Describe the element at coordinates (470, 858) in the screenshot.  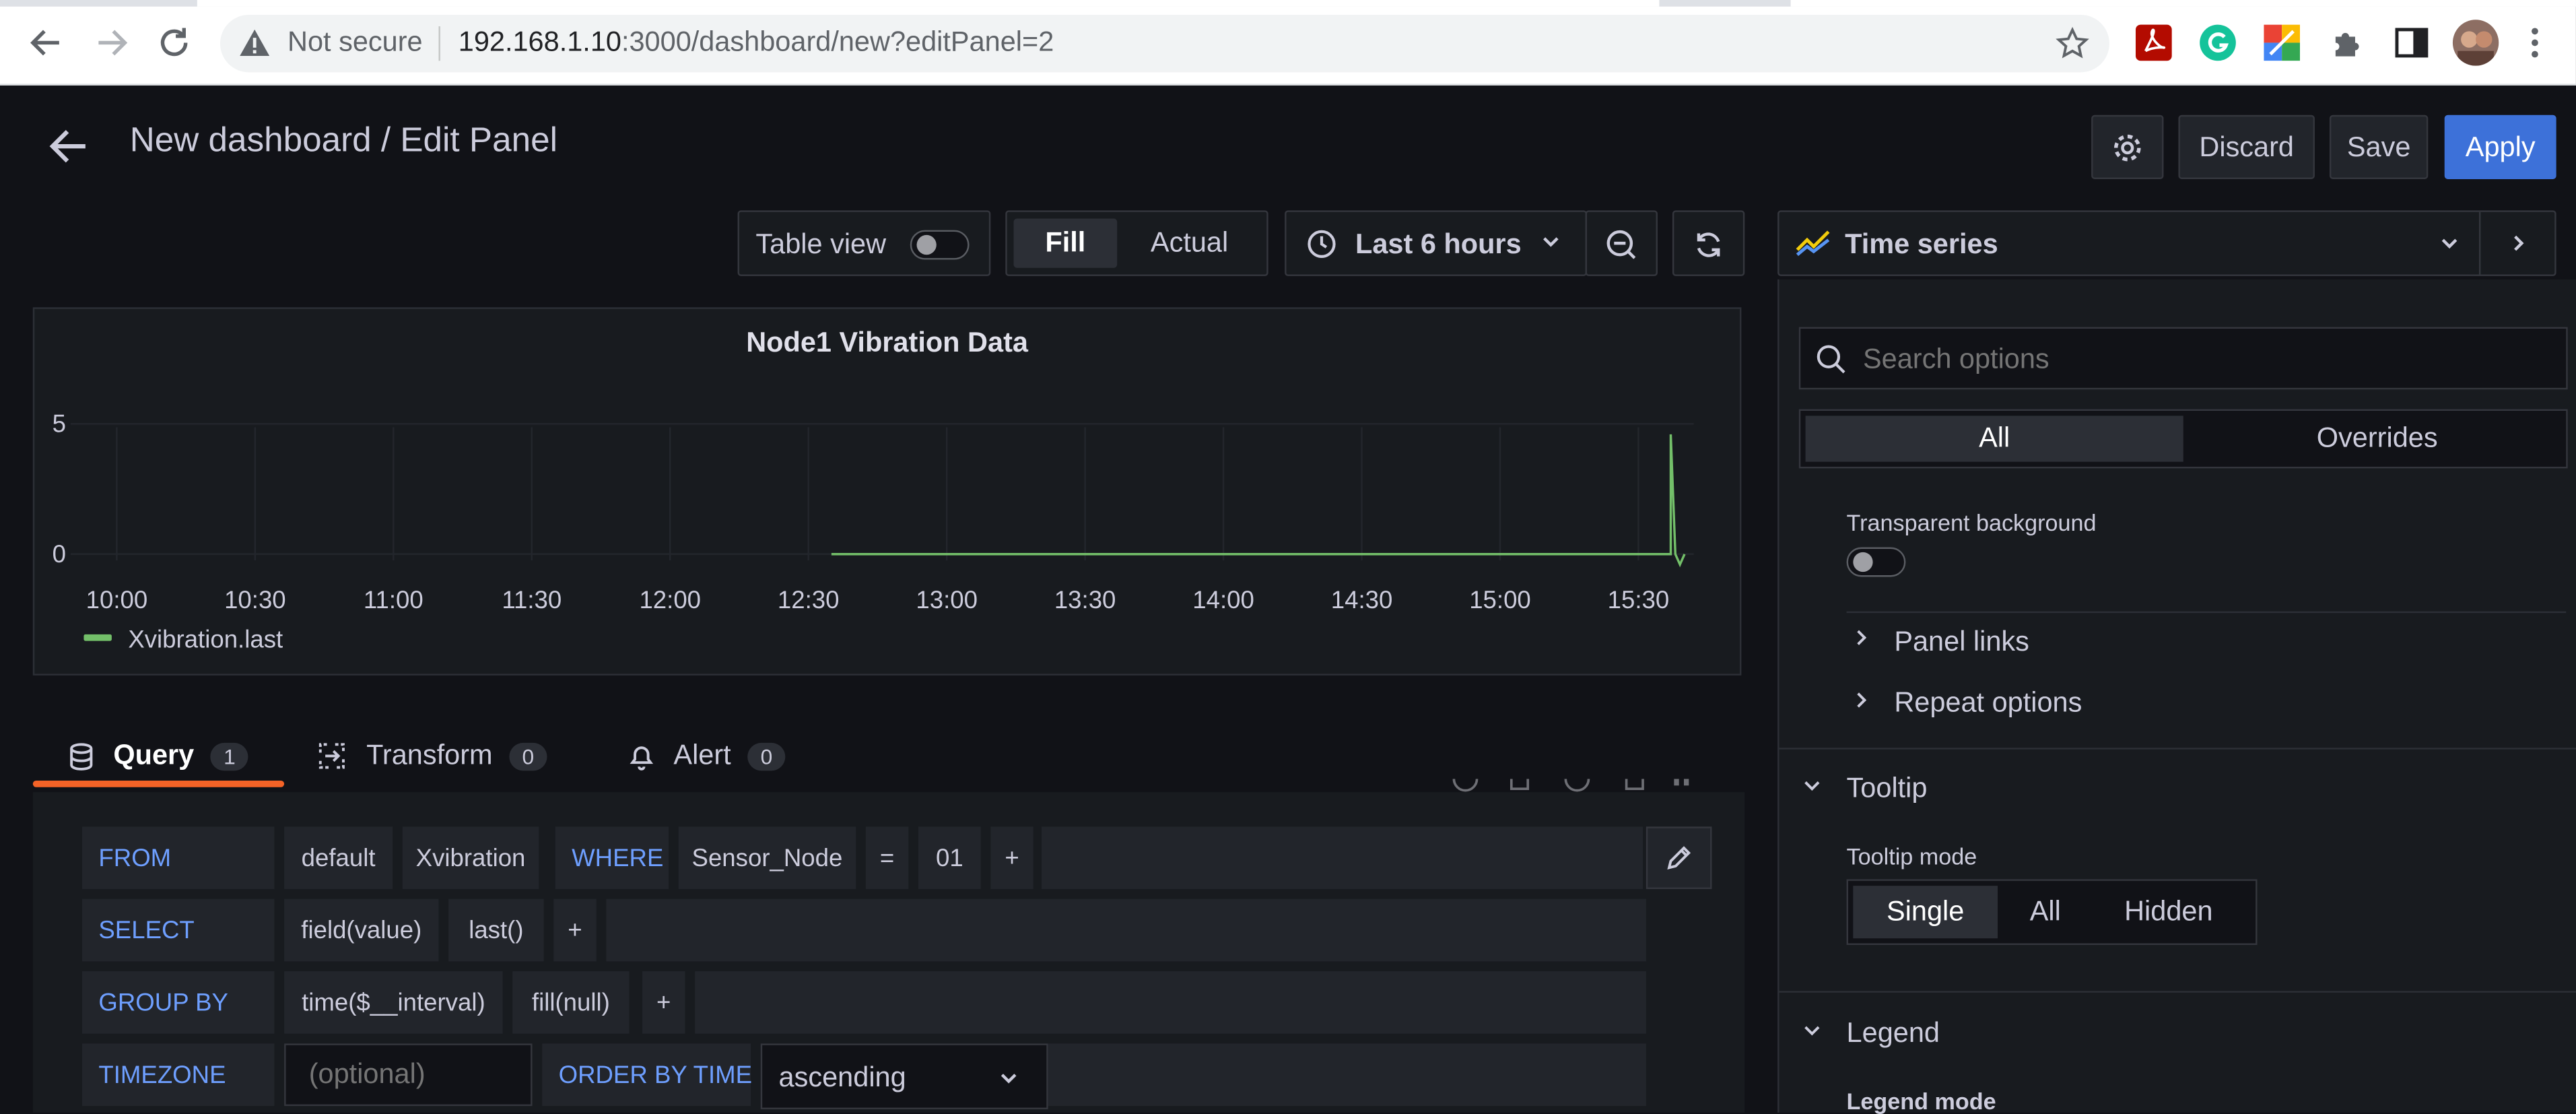
I see `measurement-segment: Xvibration` at that location.